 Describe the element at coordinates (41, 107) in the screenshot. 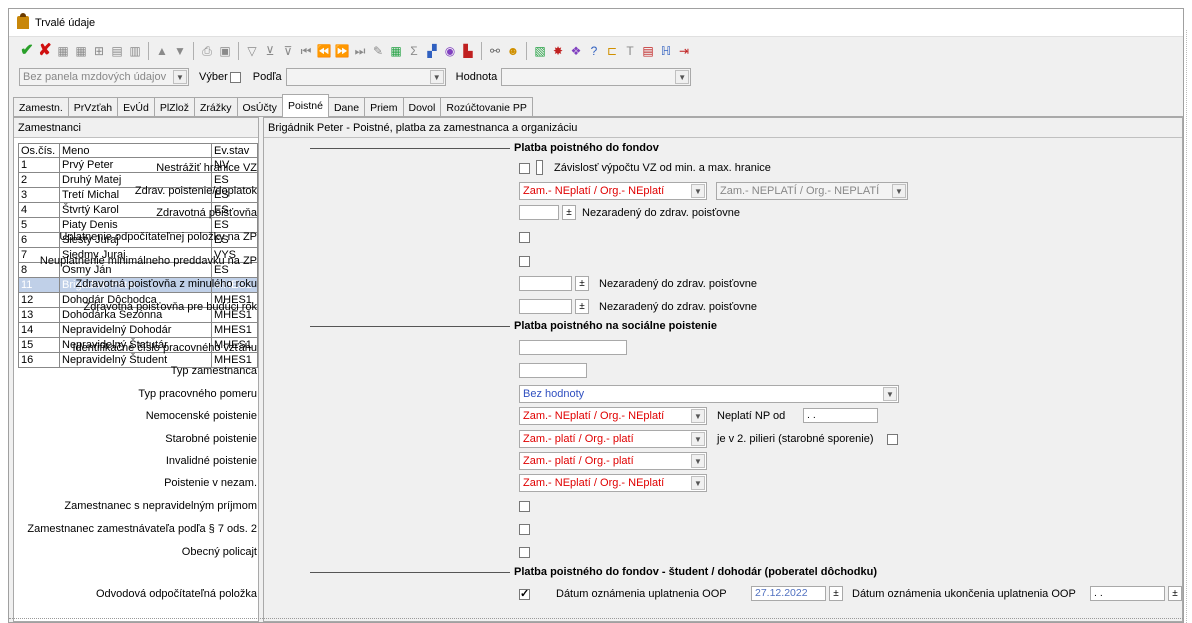

I see `tab-zamestn: Zamestn.` at that location.